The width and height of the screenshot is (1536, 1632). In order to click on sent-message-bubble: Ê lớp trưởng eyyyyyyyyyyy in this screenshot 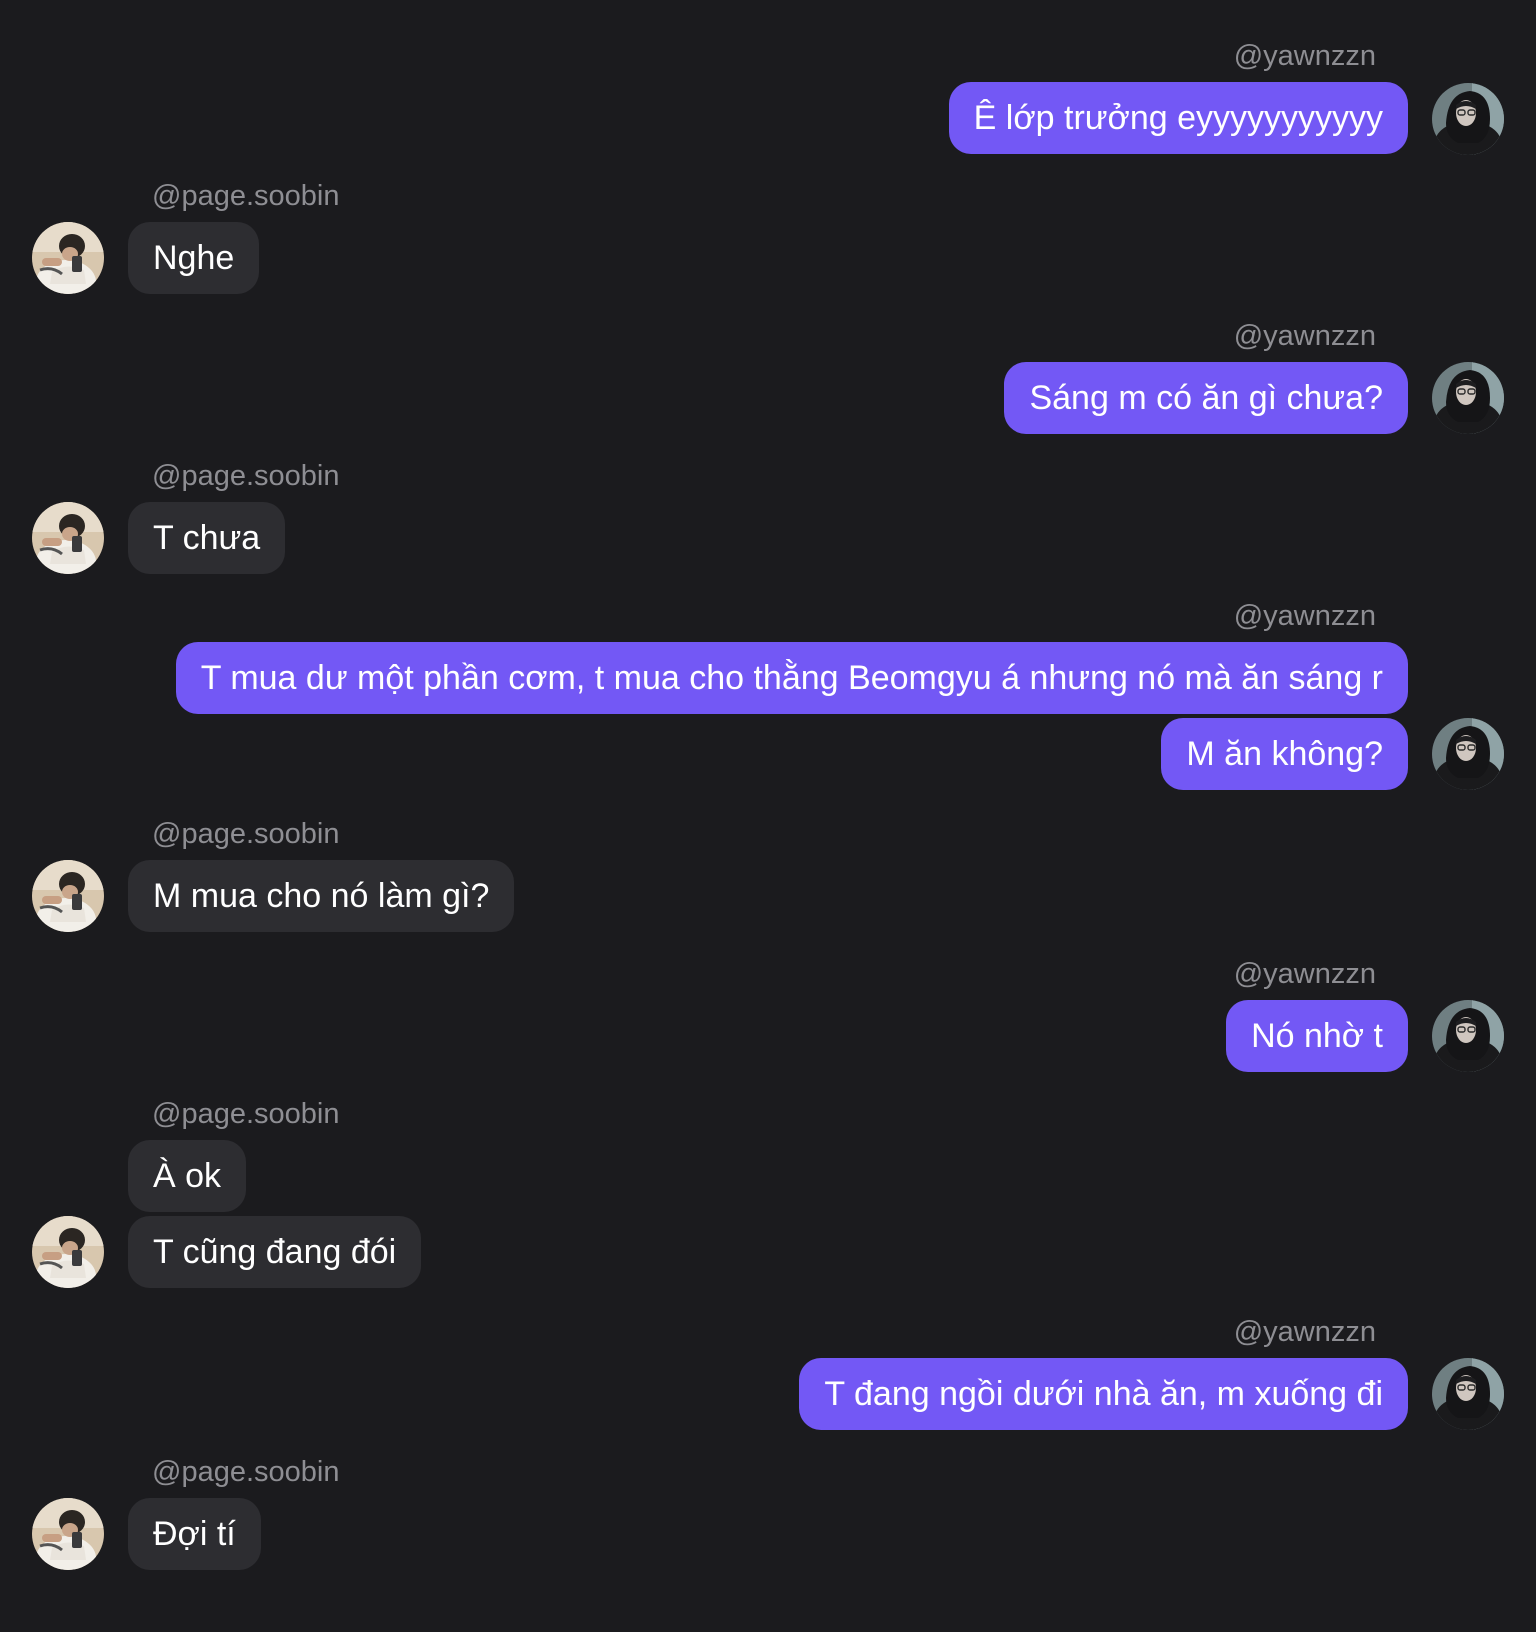, I will do `click(1178, 118)`.